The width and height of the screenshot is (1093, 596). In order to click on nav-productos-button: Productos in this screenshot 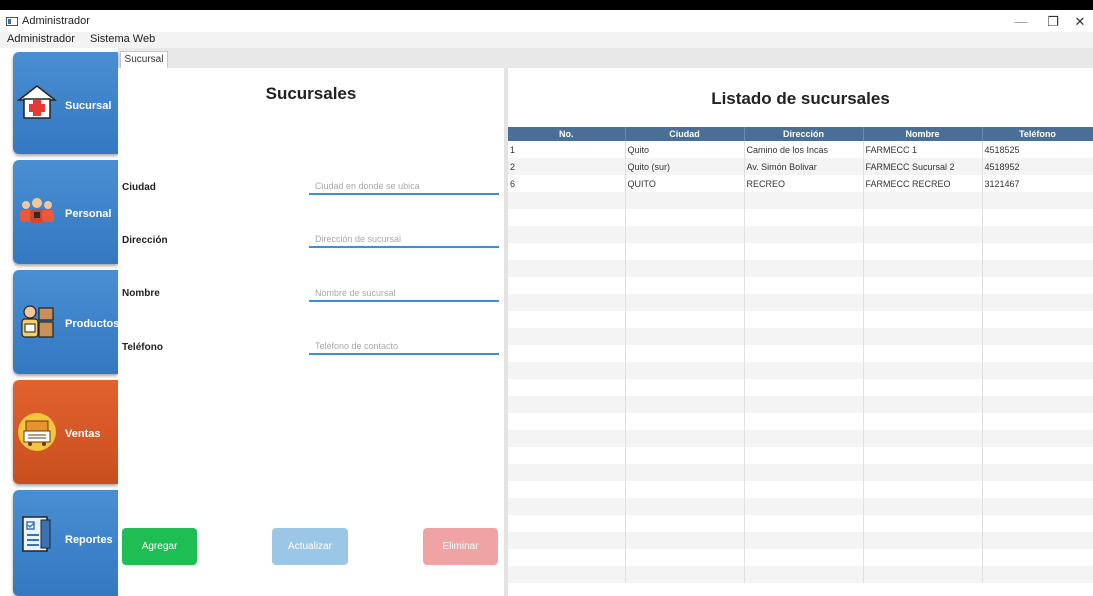, I will do `click(66, 322)`.